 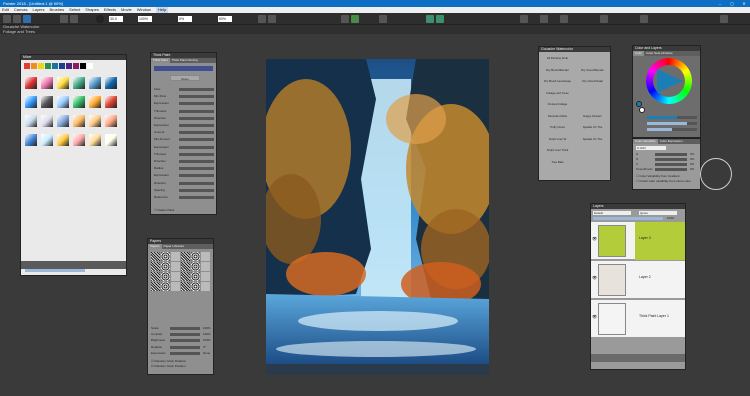 I want to click on paper-checkbox: ☑ Random Grain Position, so click(x=168, y=366).